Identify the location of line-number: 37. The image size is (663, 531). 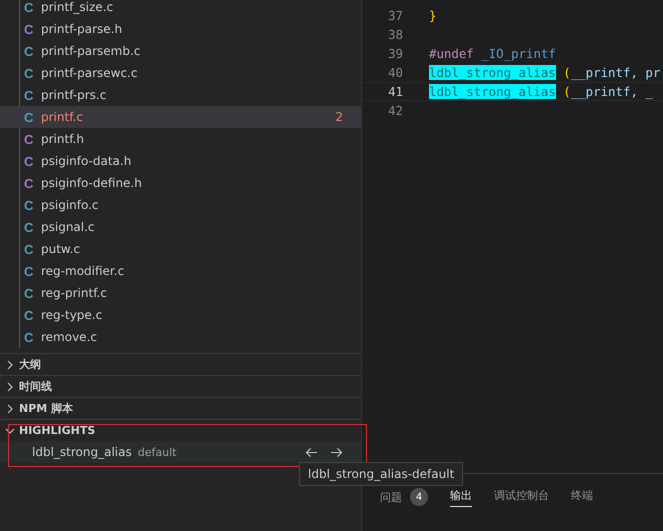
(395, 15).